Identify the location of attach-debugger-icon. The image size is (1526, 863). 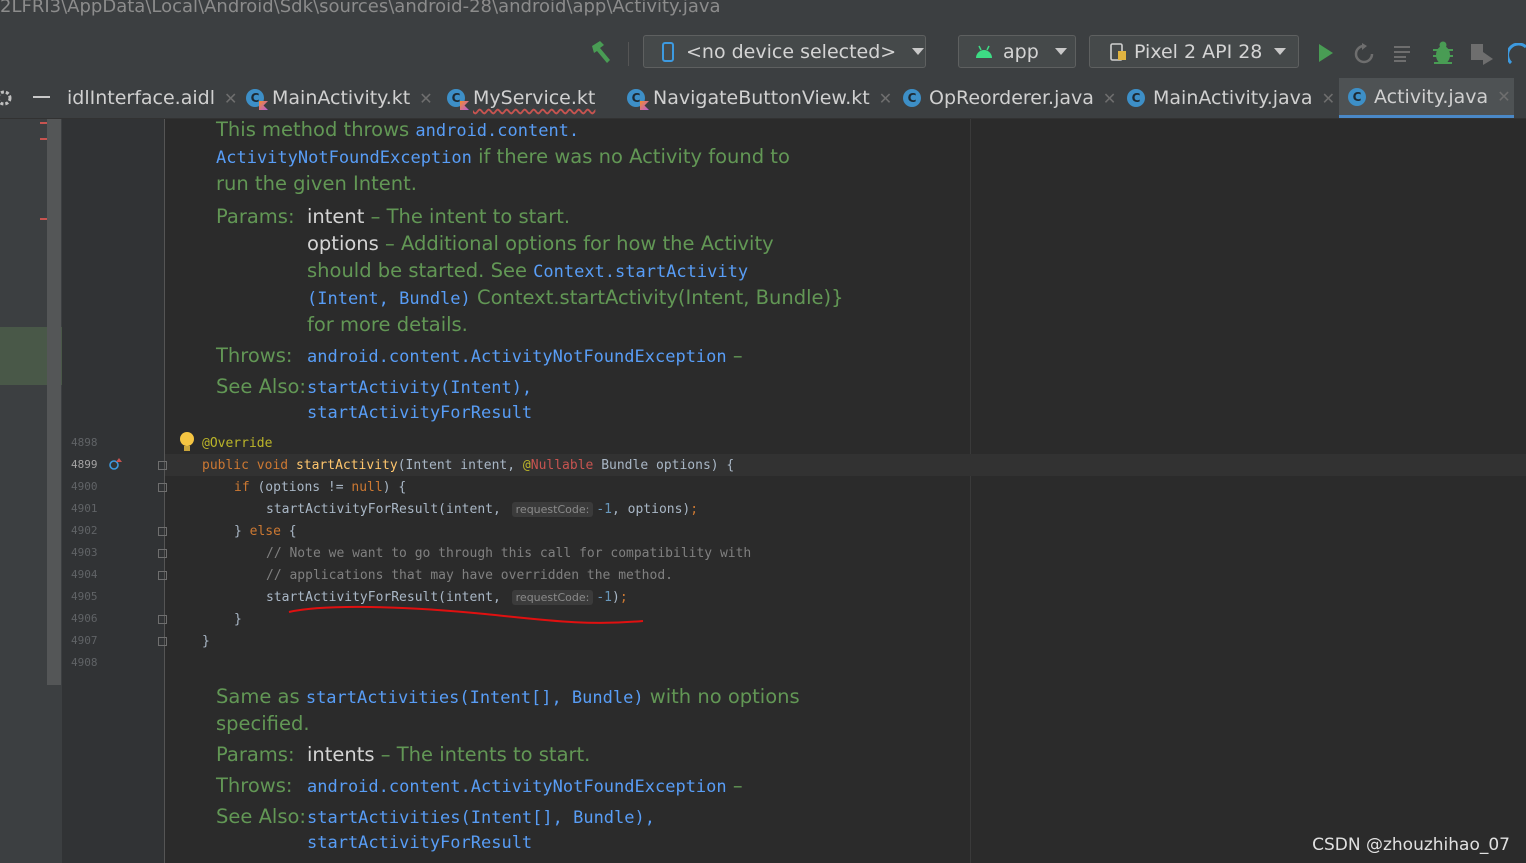
(1482, 54).